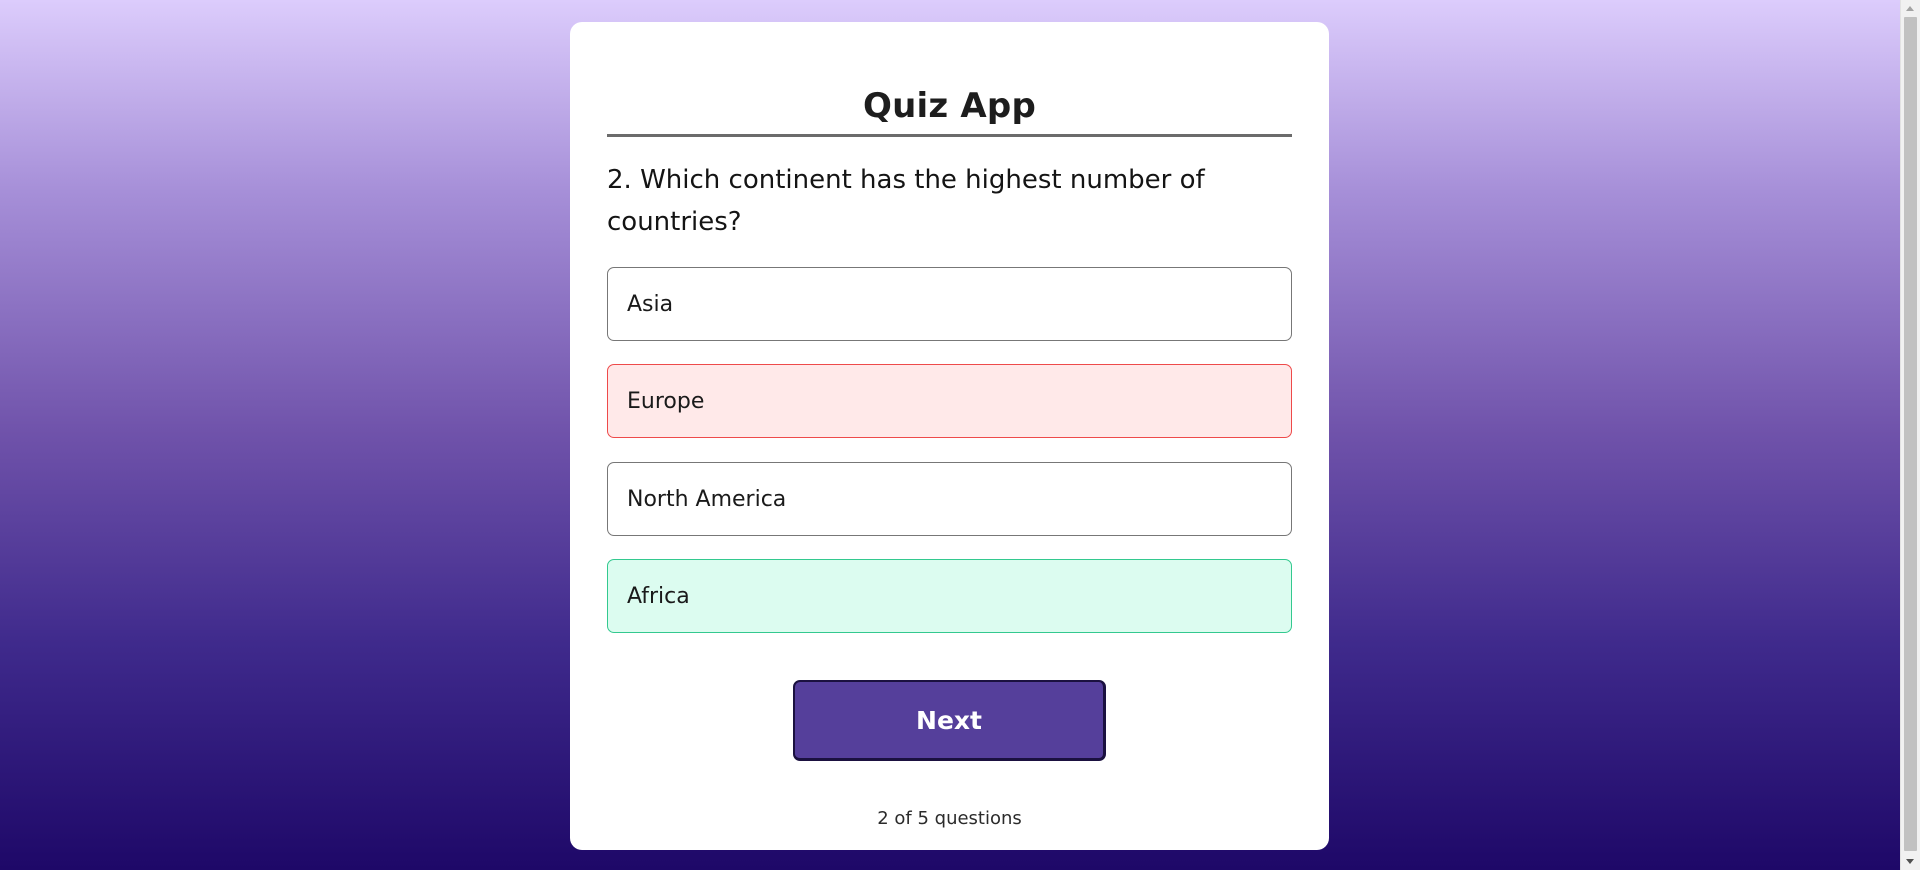 The width and height of the screenshot is (1920, 870). I want to click on vertical-scrollbar, so click(1910, 435).